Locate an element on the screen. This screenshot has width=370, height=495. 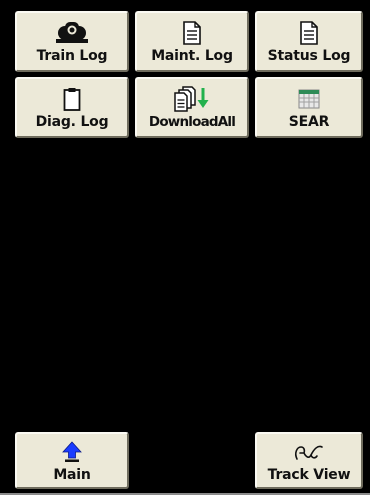
diag-log-button: Diag. Log is located at coordinates (72, 107).